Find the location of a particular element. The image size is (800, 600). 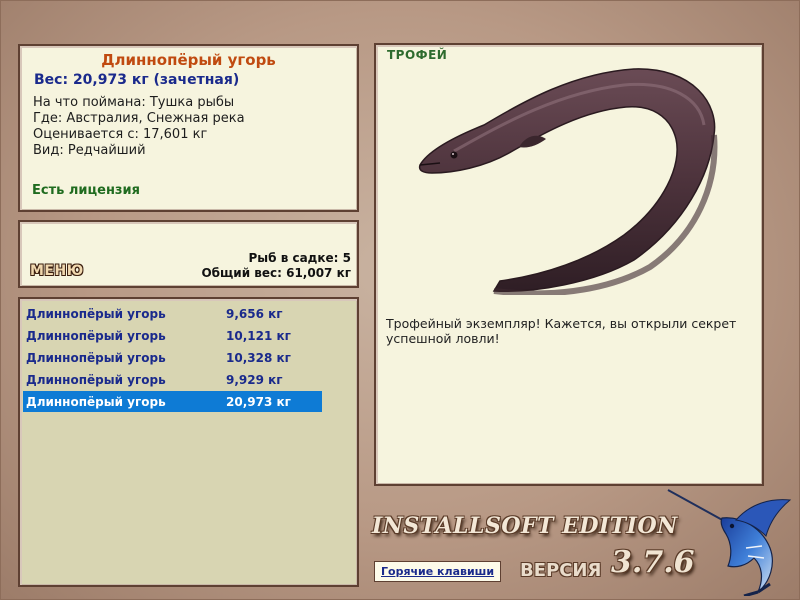

eel-image is located at coordinates (568, 181).